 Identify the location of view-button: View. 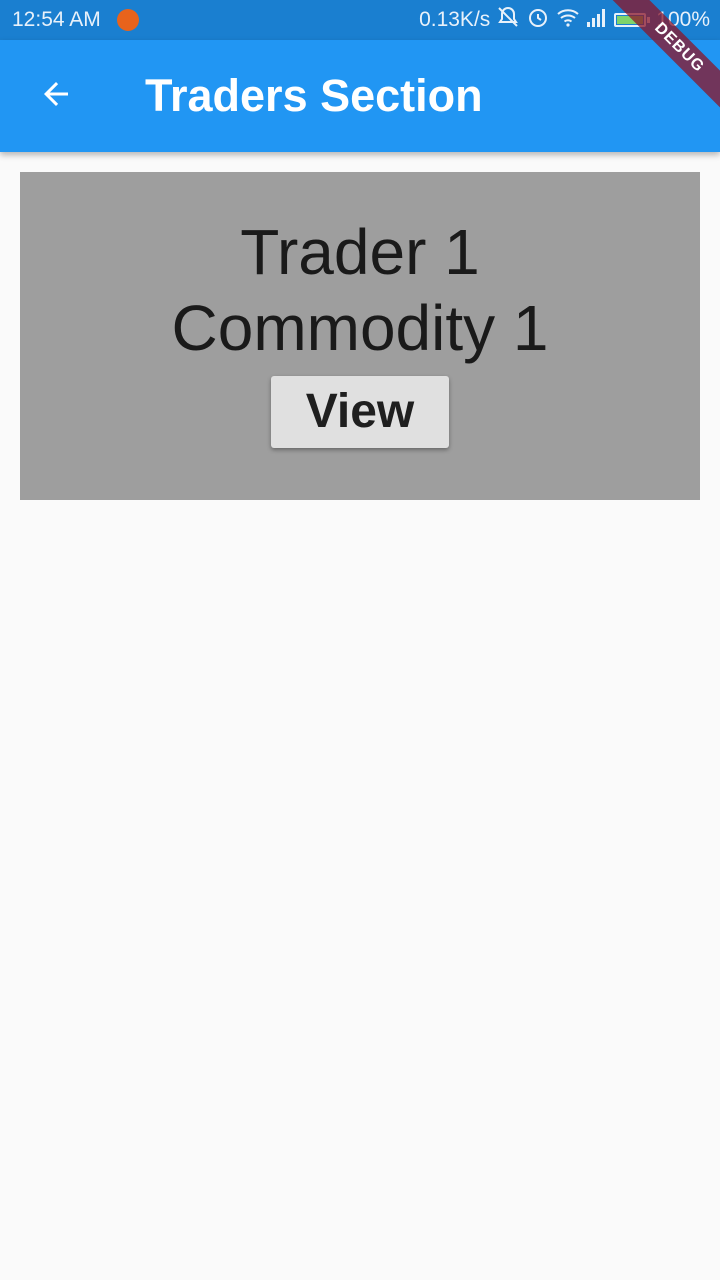
(360, 412).